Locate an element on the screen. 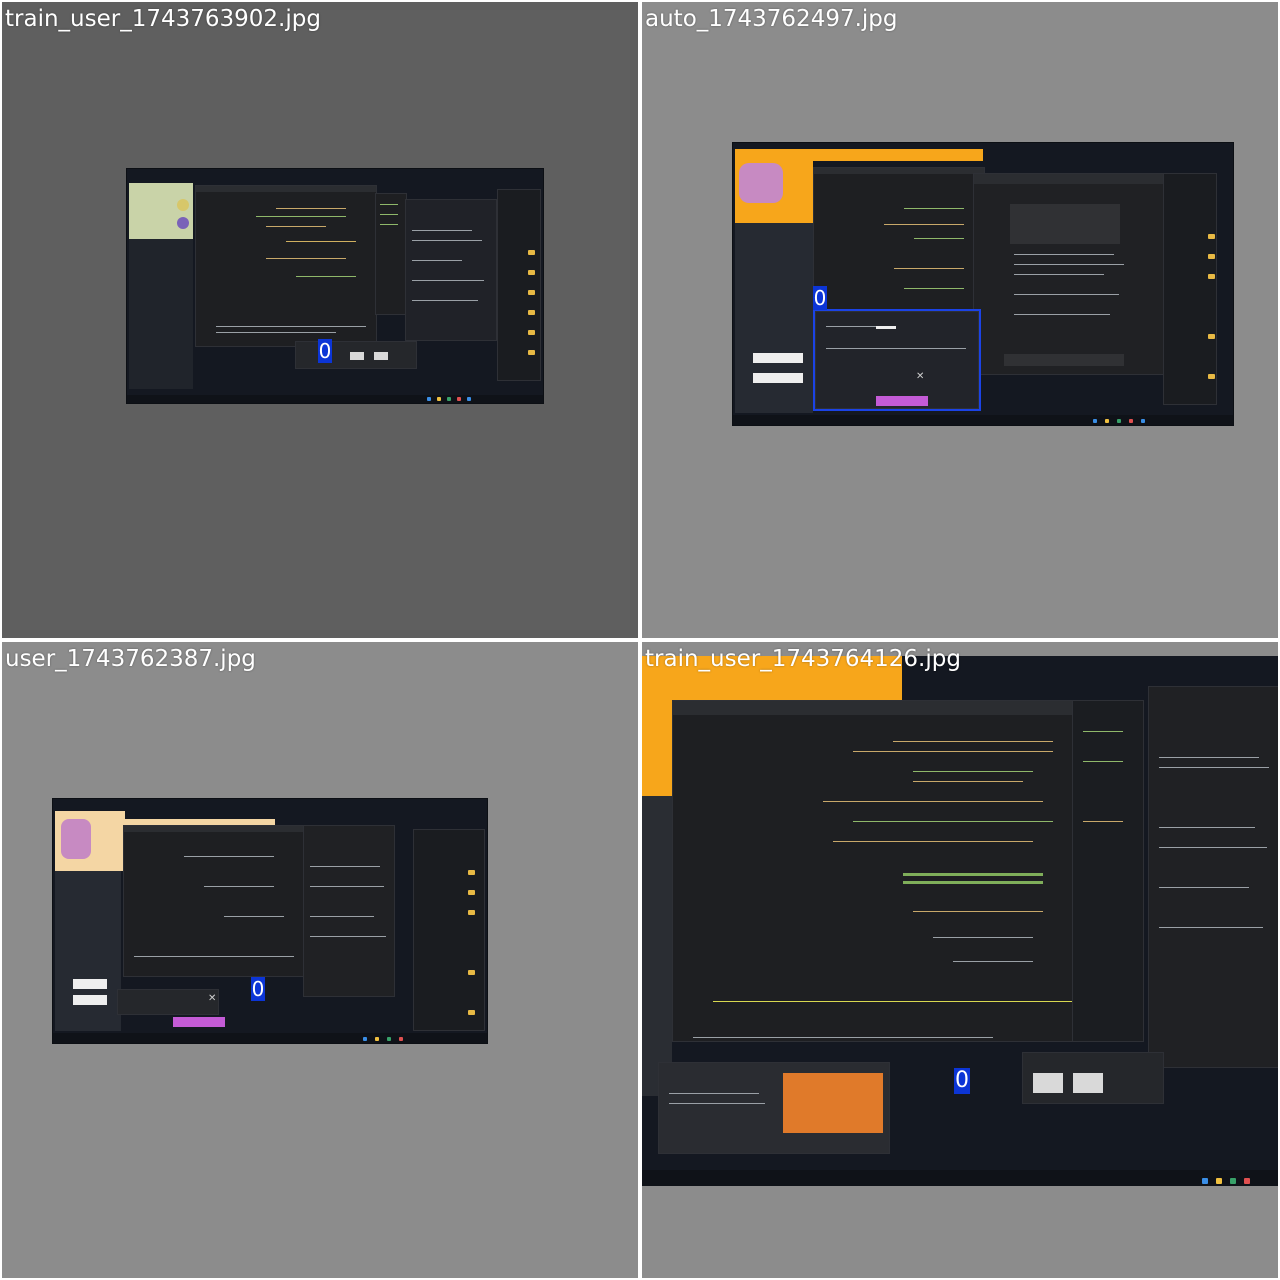  desktop-screenshot: 0 is located at coordinates (335, 286).